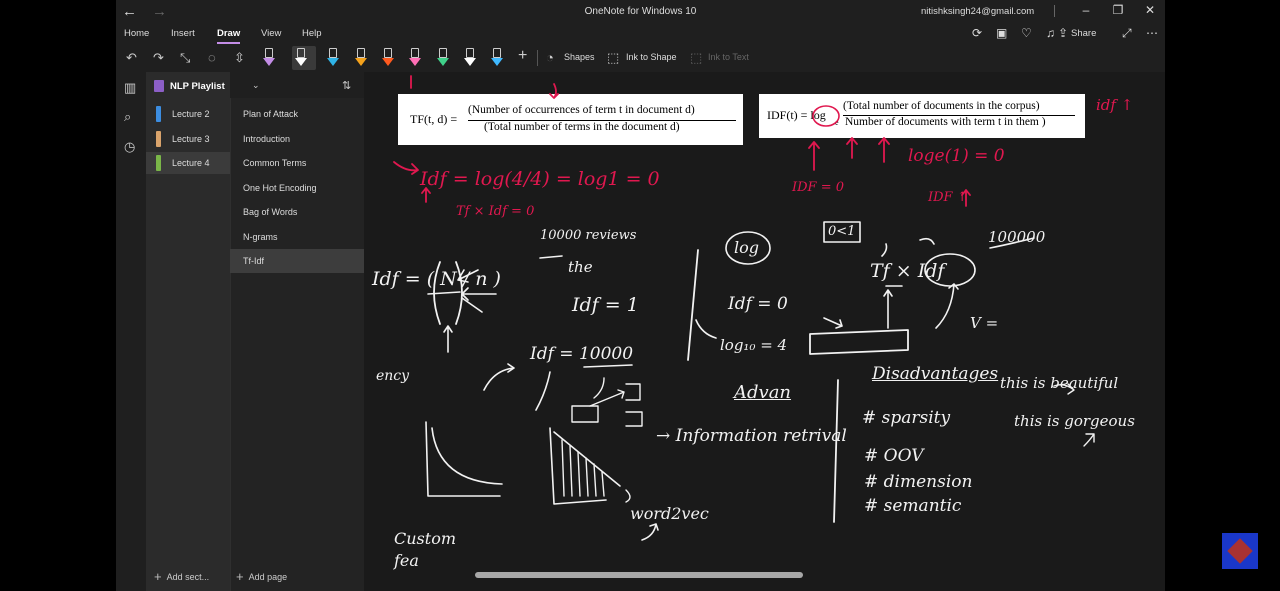 The width and height of the screenshot is (1280, 591). I want to click on horizontal-scrollbar, so click(639, 575).